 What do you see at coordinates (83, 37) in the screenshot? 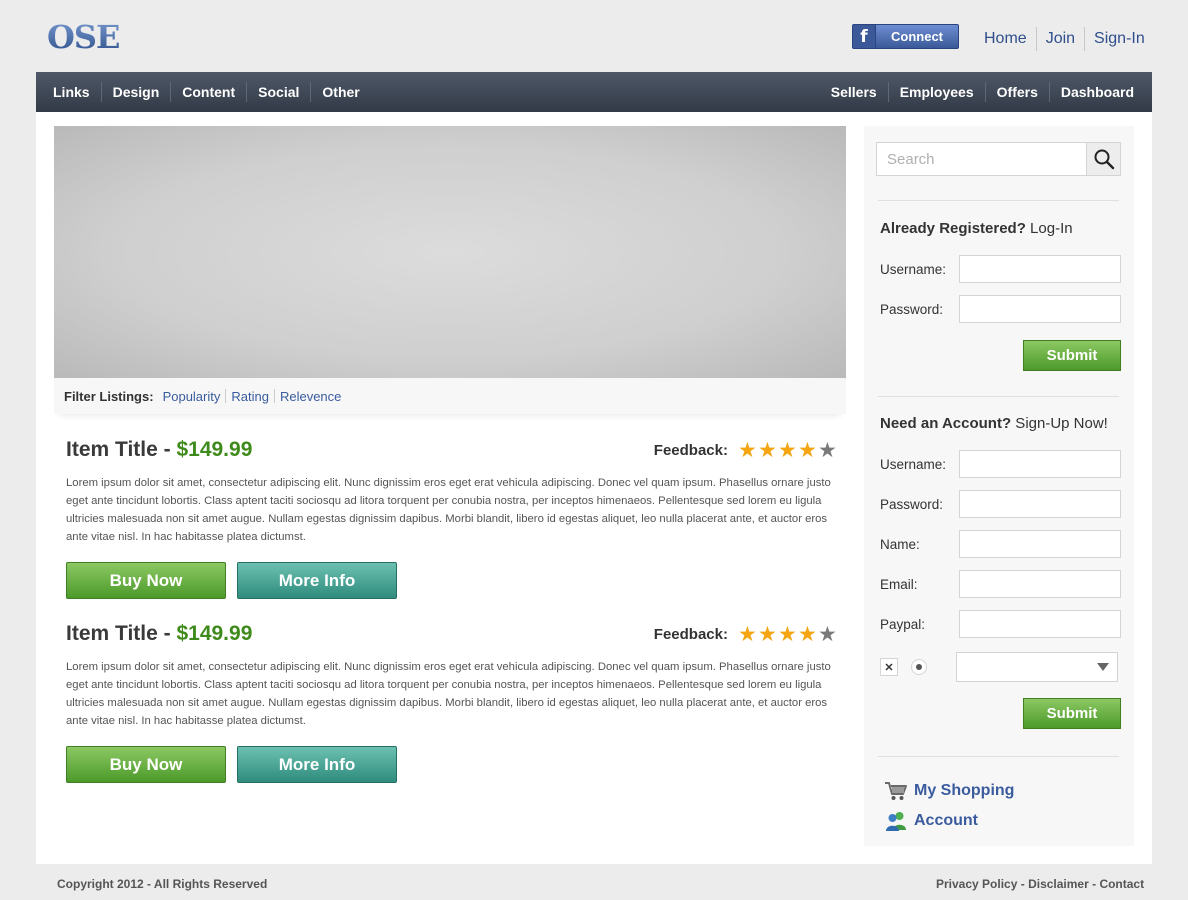
I see `site-logo: OSE` at bounding box center [83, 37].